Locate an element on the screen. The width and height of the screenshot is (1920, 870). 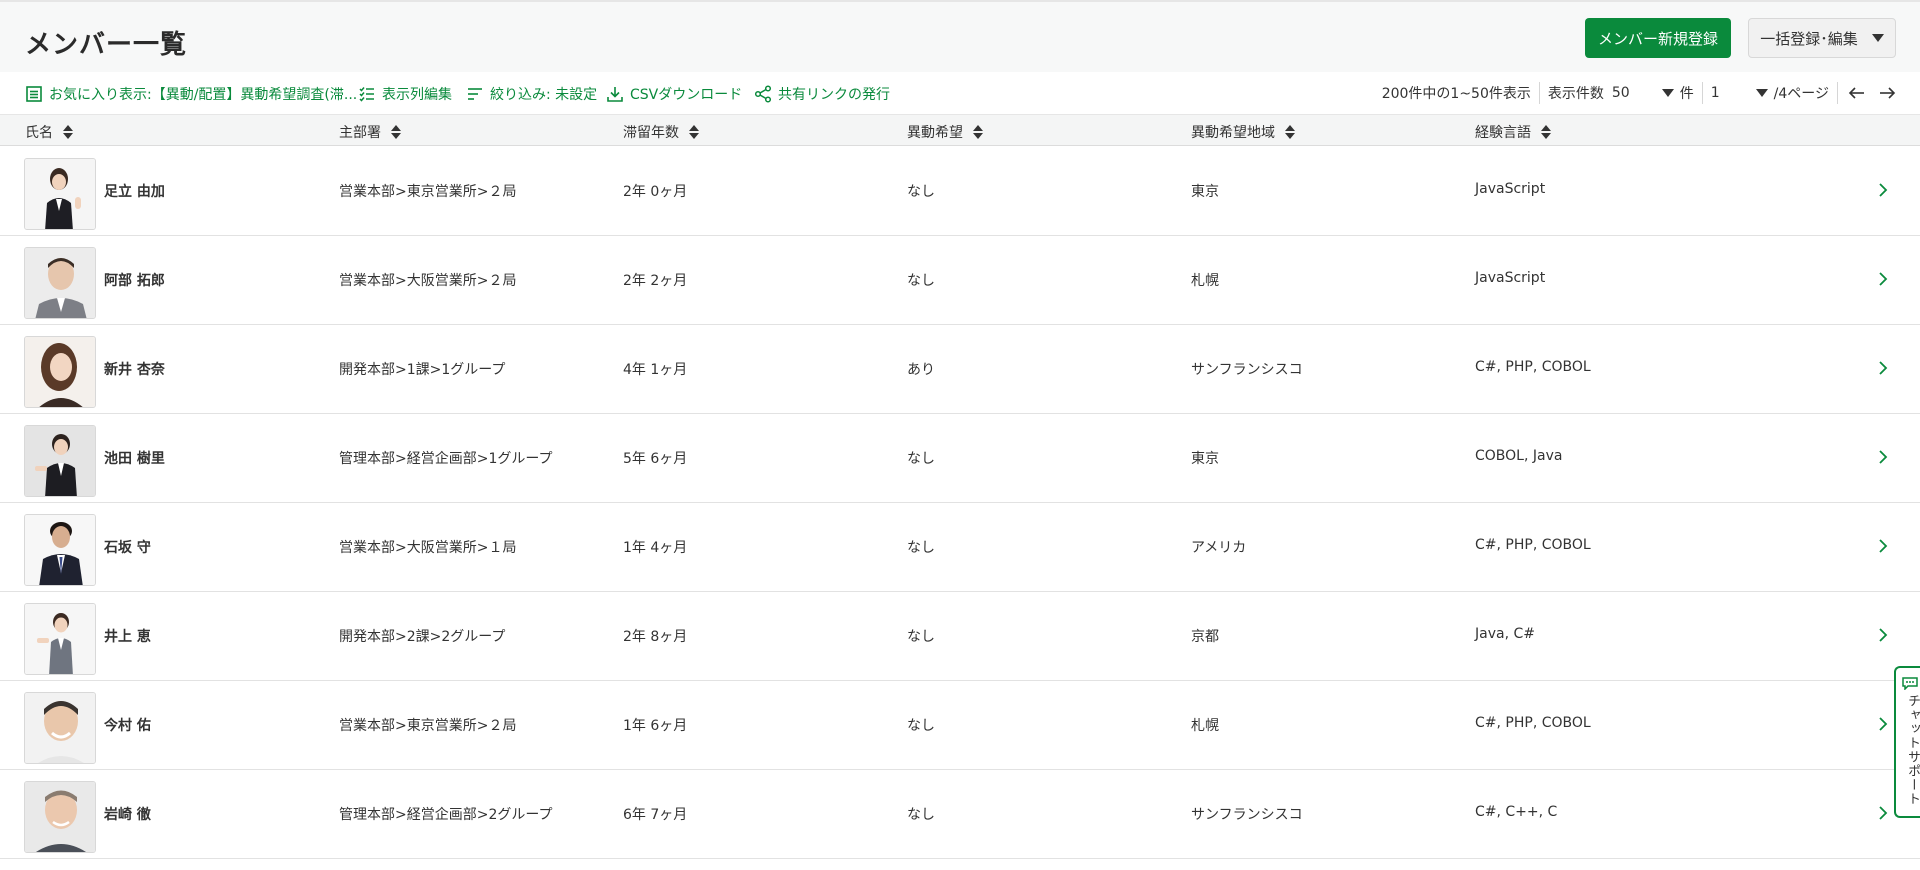
table-header: 氏名 主部署 滞留年数 異動希望 異動希望地域 経験言語 is located at coordinates (960, 130).